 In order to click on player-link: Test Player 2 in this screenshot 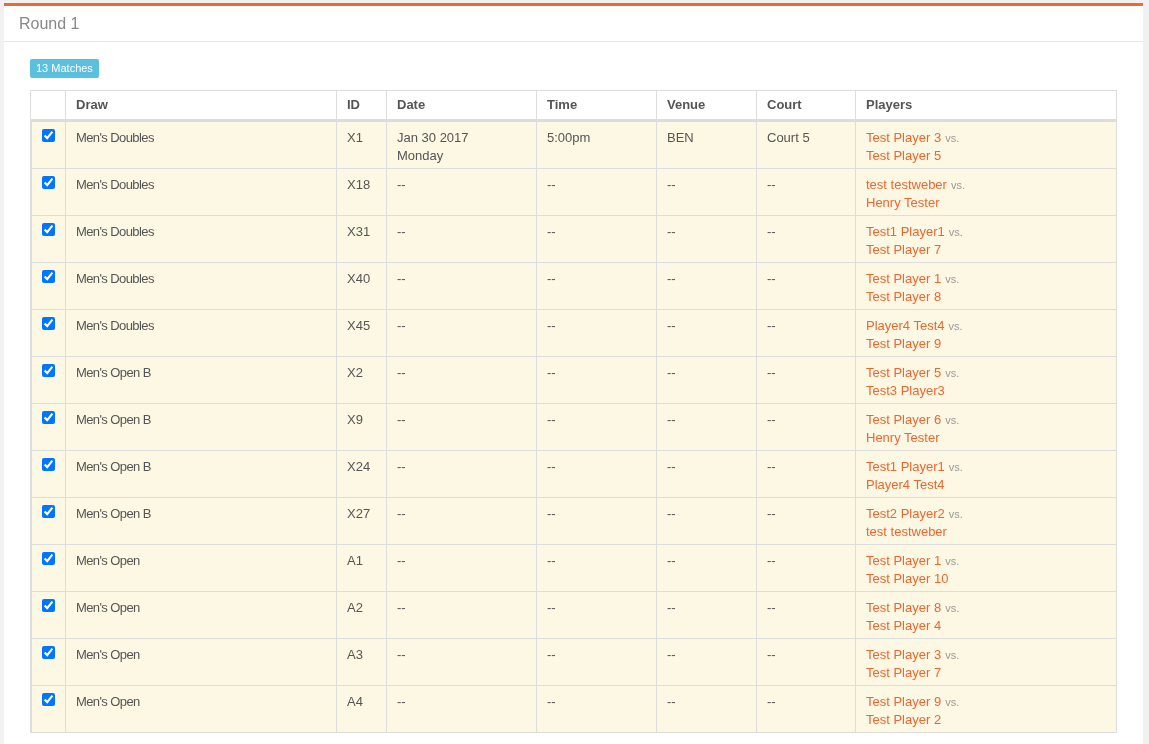, I will do `click(904, 720)`.